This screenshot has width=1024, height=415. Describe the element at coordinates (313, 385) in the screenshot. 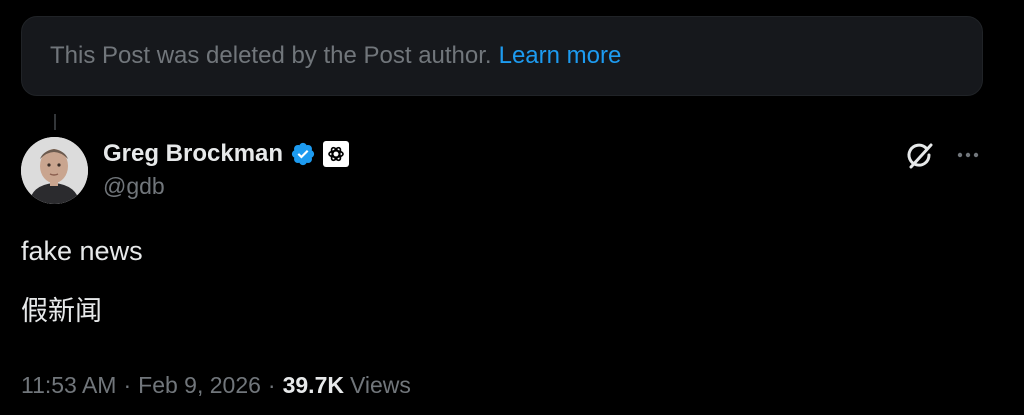

I see `view-count: 39.7K` at that location.